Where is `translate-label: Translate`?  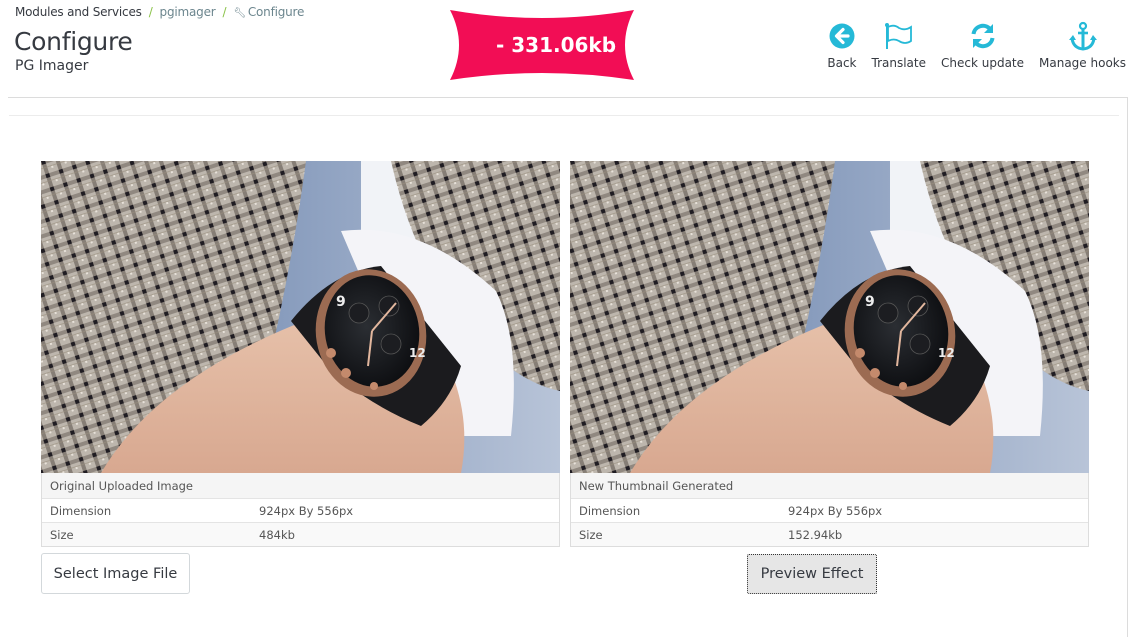
translate-label: Translate is located at coordinates (899, 63).